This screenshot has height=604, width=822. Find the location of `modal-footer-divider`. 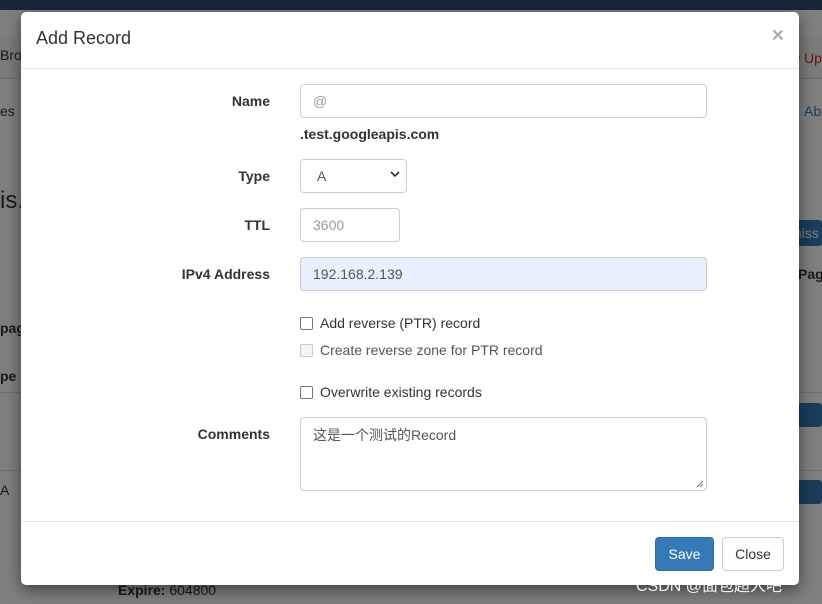

modal-footer-divider is located at coordinates (410, 521).